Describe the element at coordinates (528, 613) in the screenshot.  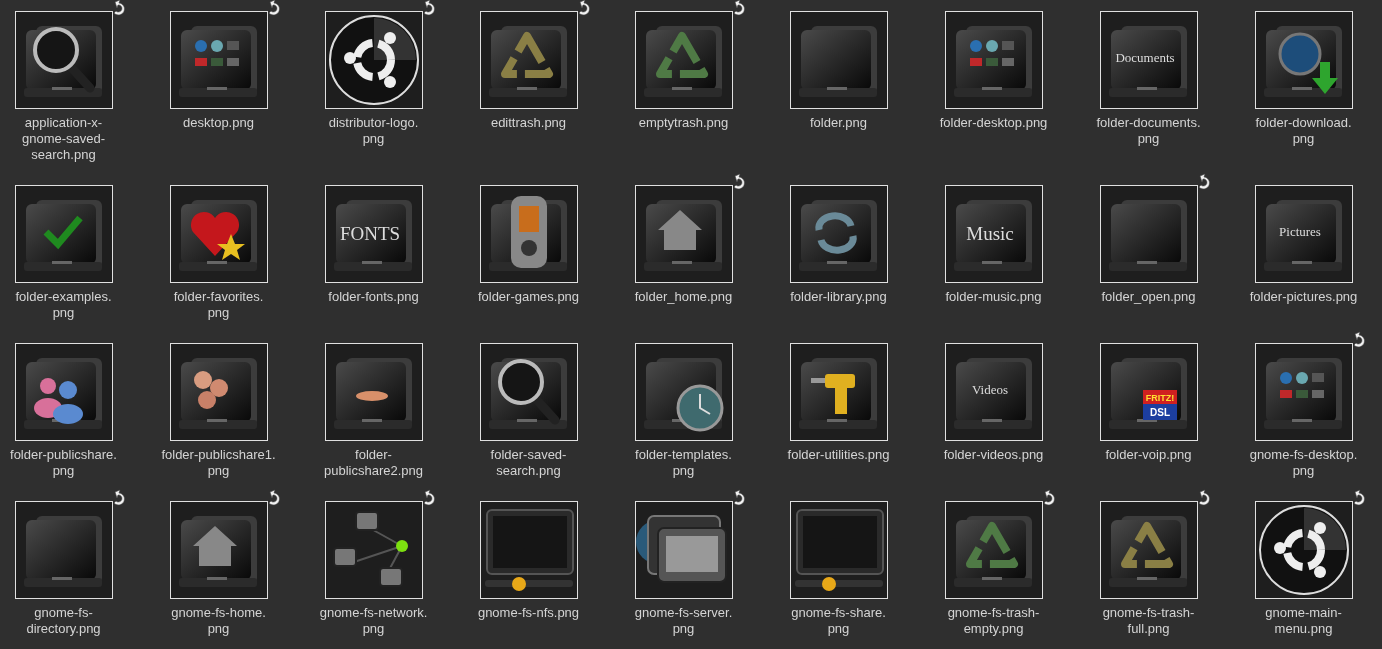
I see `file-name: gnome-fs-nfs.png` at that location.